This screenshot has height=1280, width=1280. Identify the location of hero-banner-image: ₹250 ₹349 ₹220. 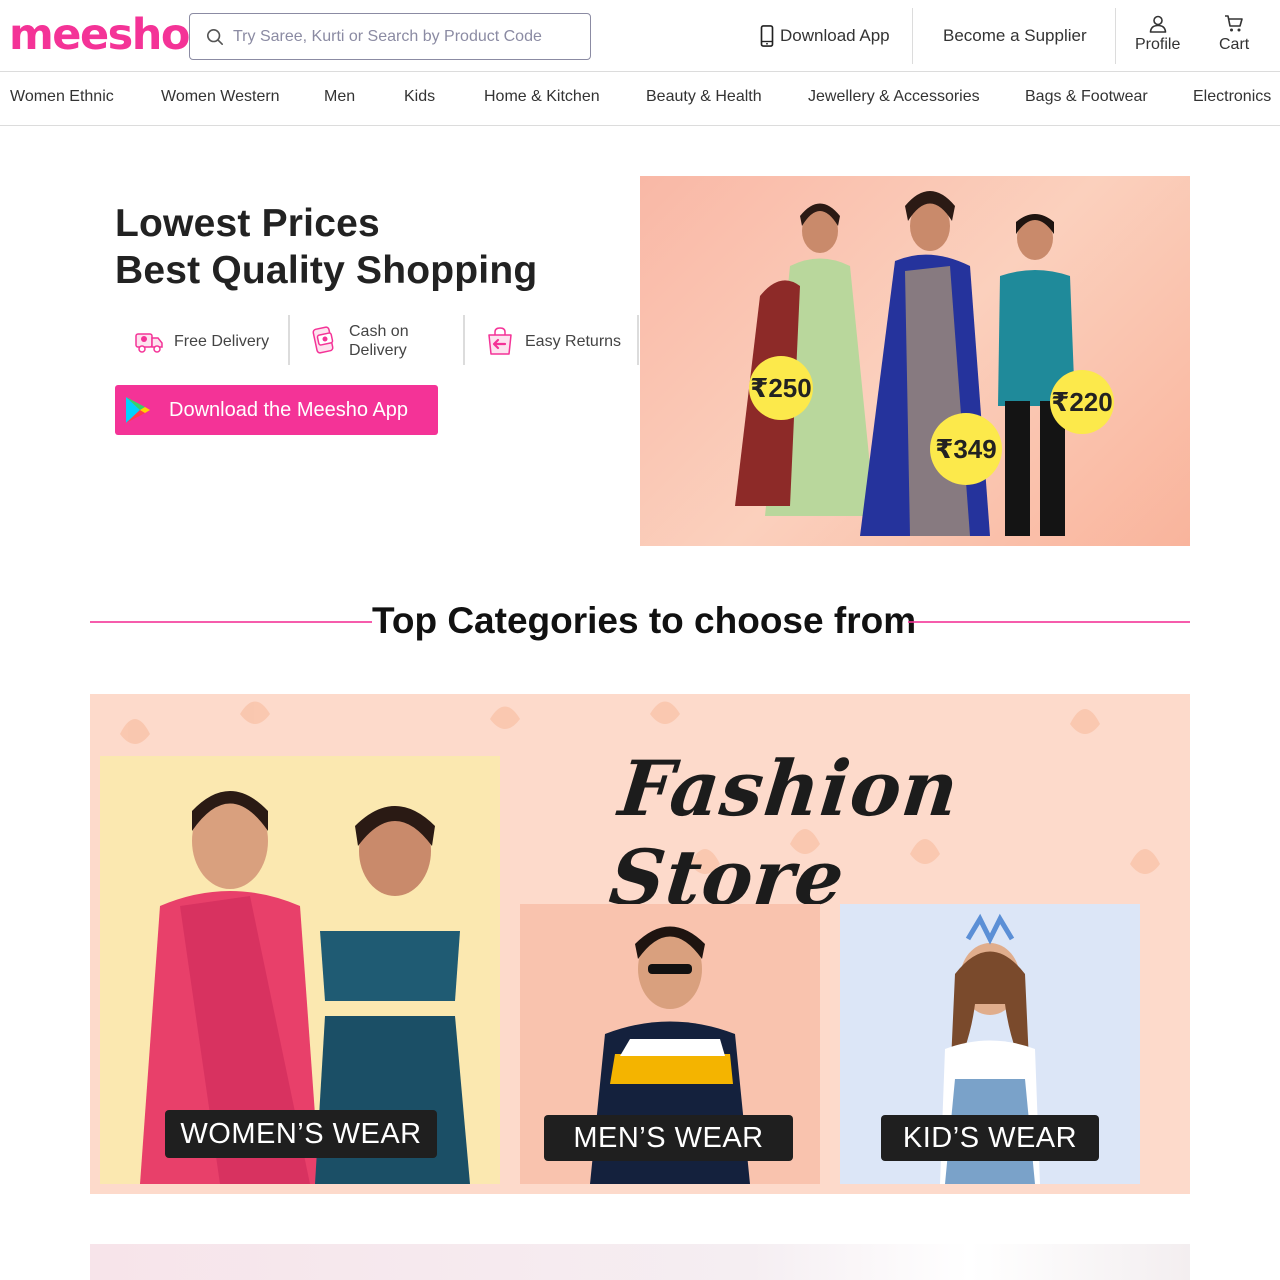
(915, 361).